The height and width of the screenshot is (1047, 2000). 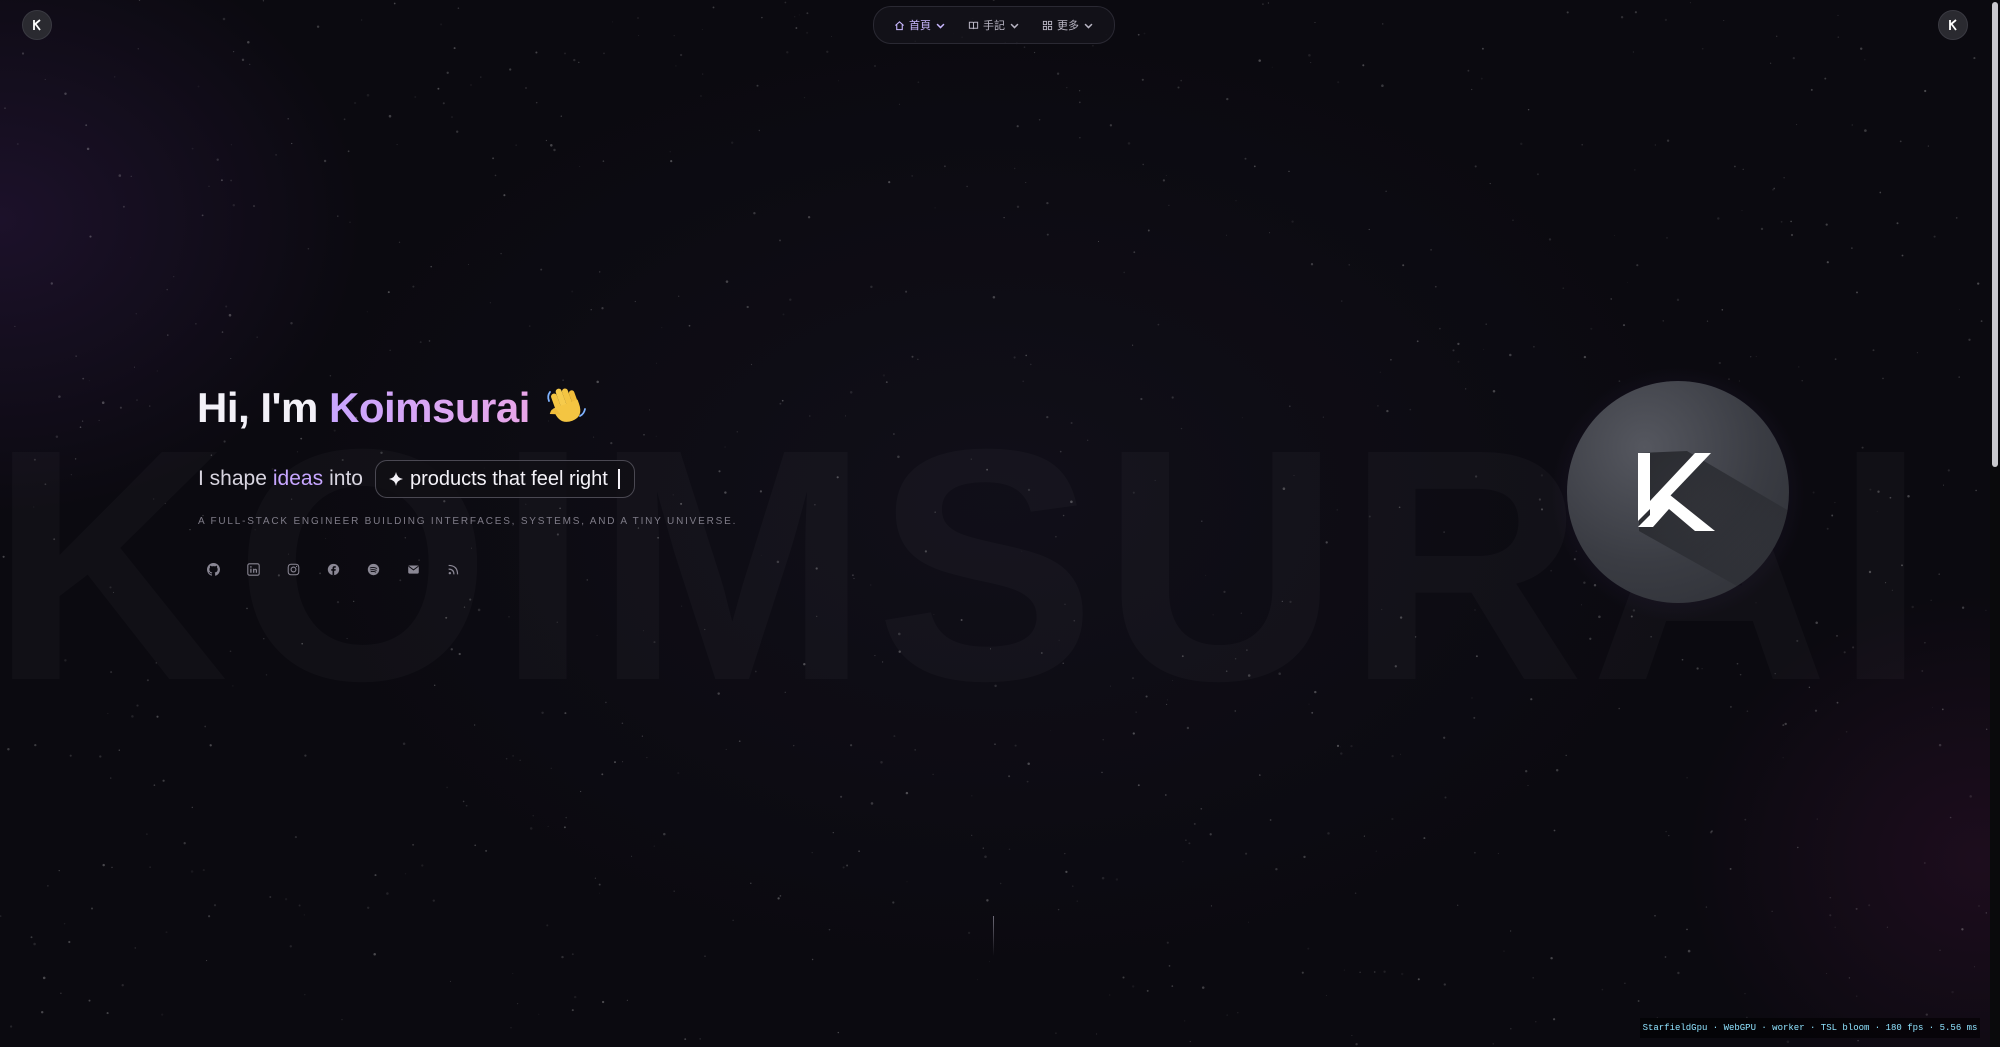 I want to click on vertical-scrollbar, so click(x=1995, y=523).